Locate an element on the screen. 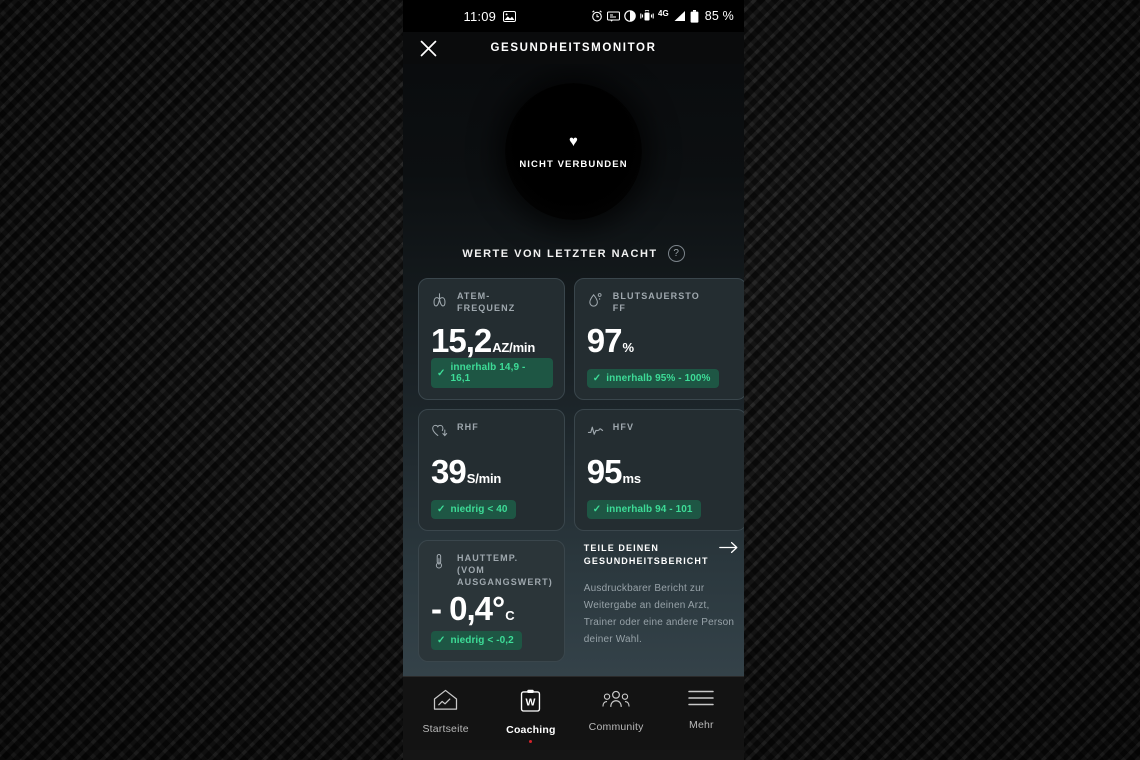 The image size is (1140, 760). metric-card-hrv: HFV 95 ms ✓ innerhalb 94 - 101 is located at coordinates (658, 470).